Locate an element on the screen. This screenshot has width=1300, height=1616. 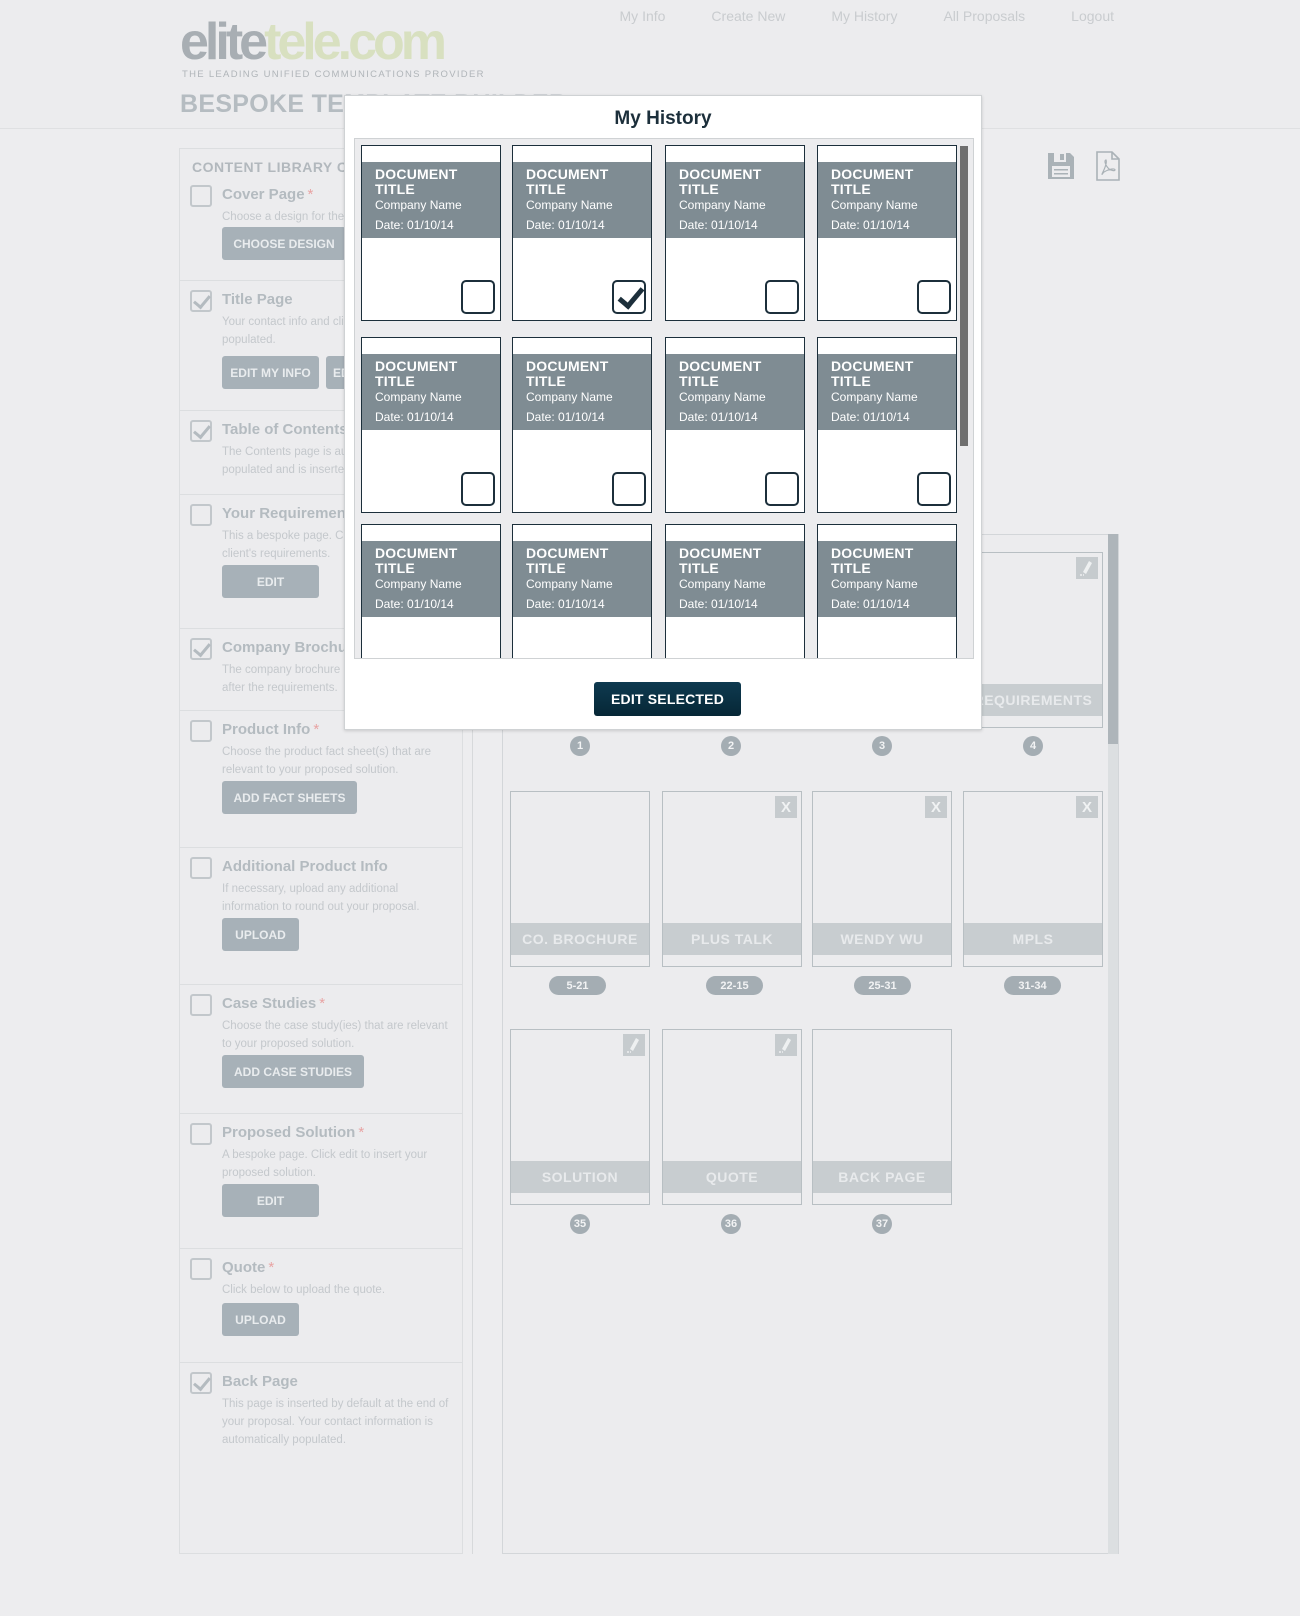
logo: elitetele.com is located at coordinates (313, 42).